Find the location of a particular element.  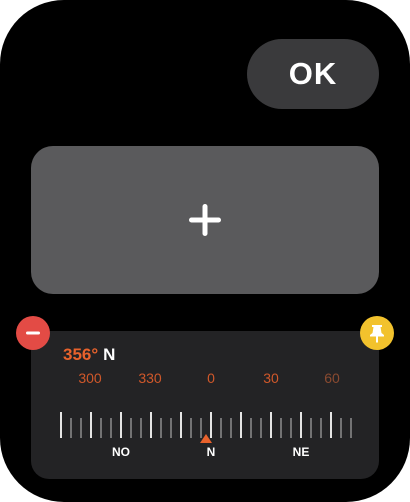

compass-tick-scale is located at coordinates (206, 425).